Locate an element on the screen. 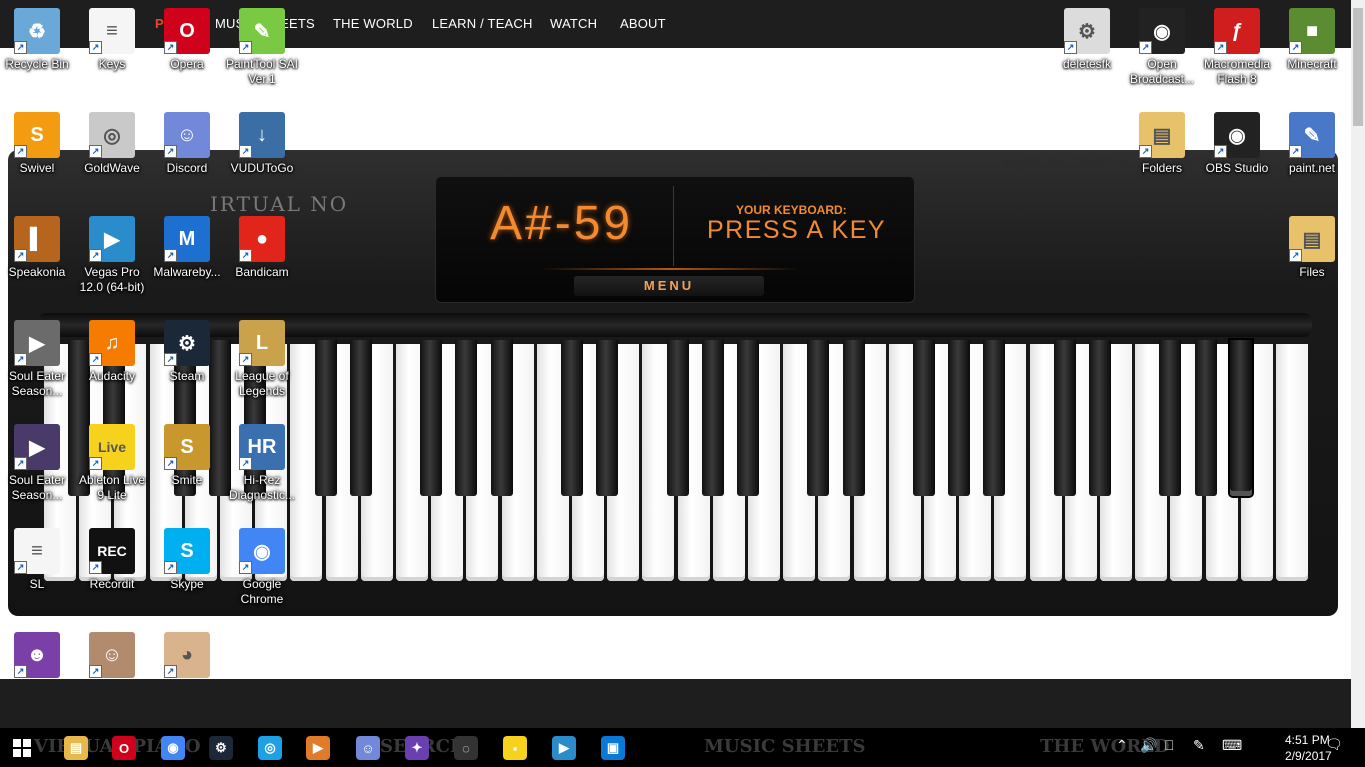 The width and height of the screenshot is (1365, 767). opera-icon: O is located at coordinates (124, 748).